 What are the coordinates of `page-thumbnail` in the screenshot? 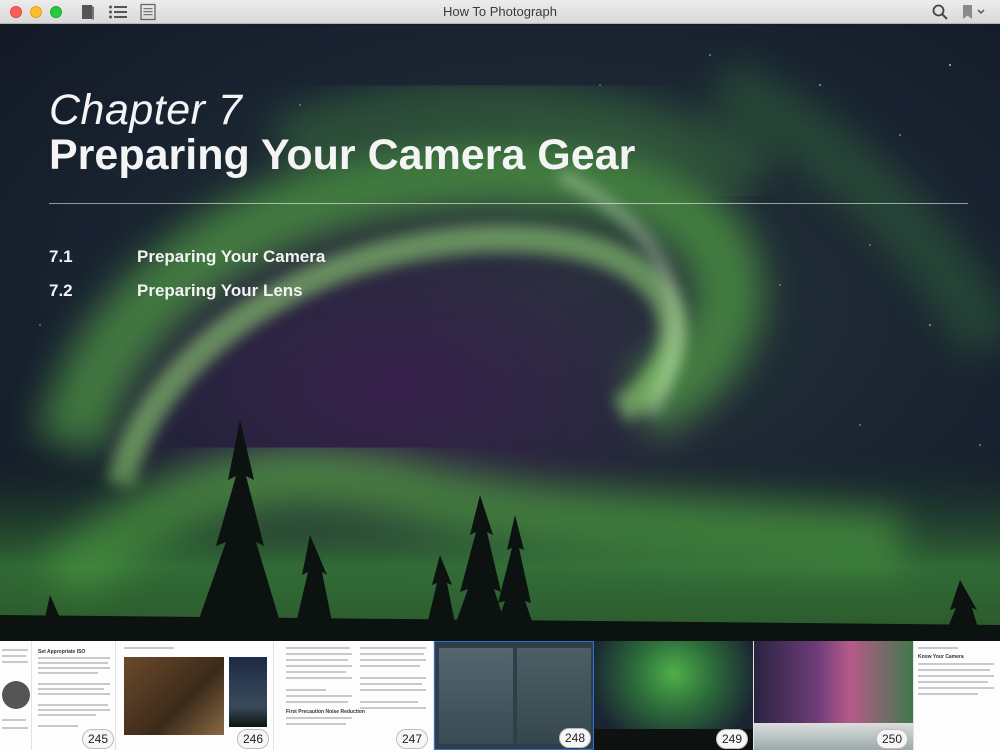 It's located at (16, 695).